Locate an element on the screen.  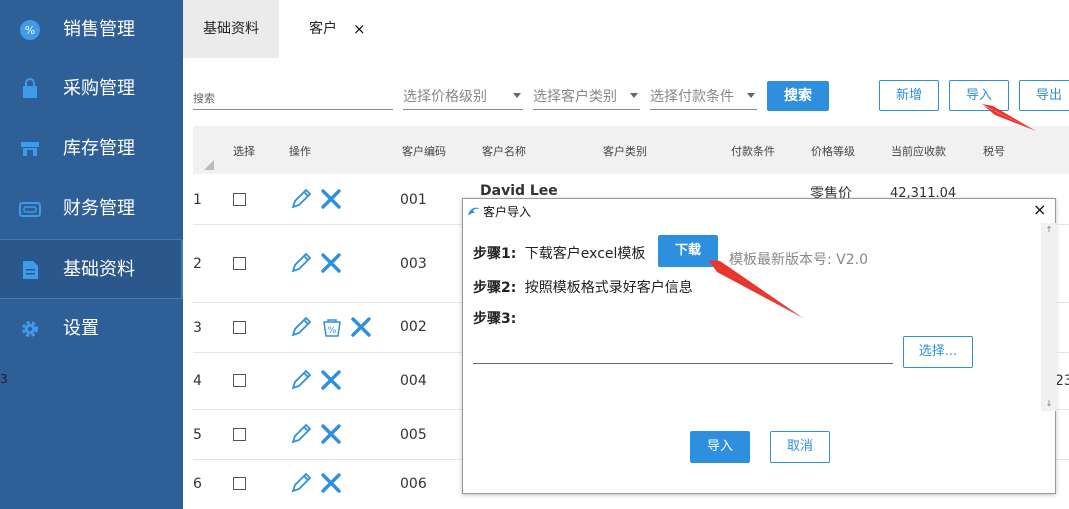
col-receivable: 当前应收款 is located at coordinates (918, 151).